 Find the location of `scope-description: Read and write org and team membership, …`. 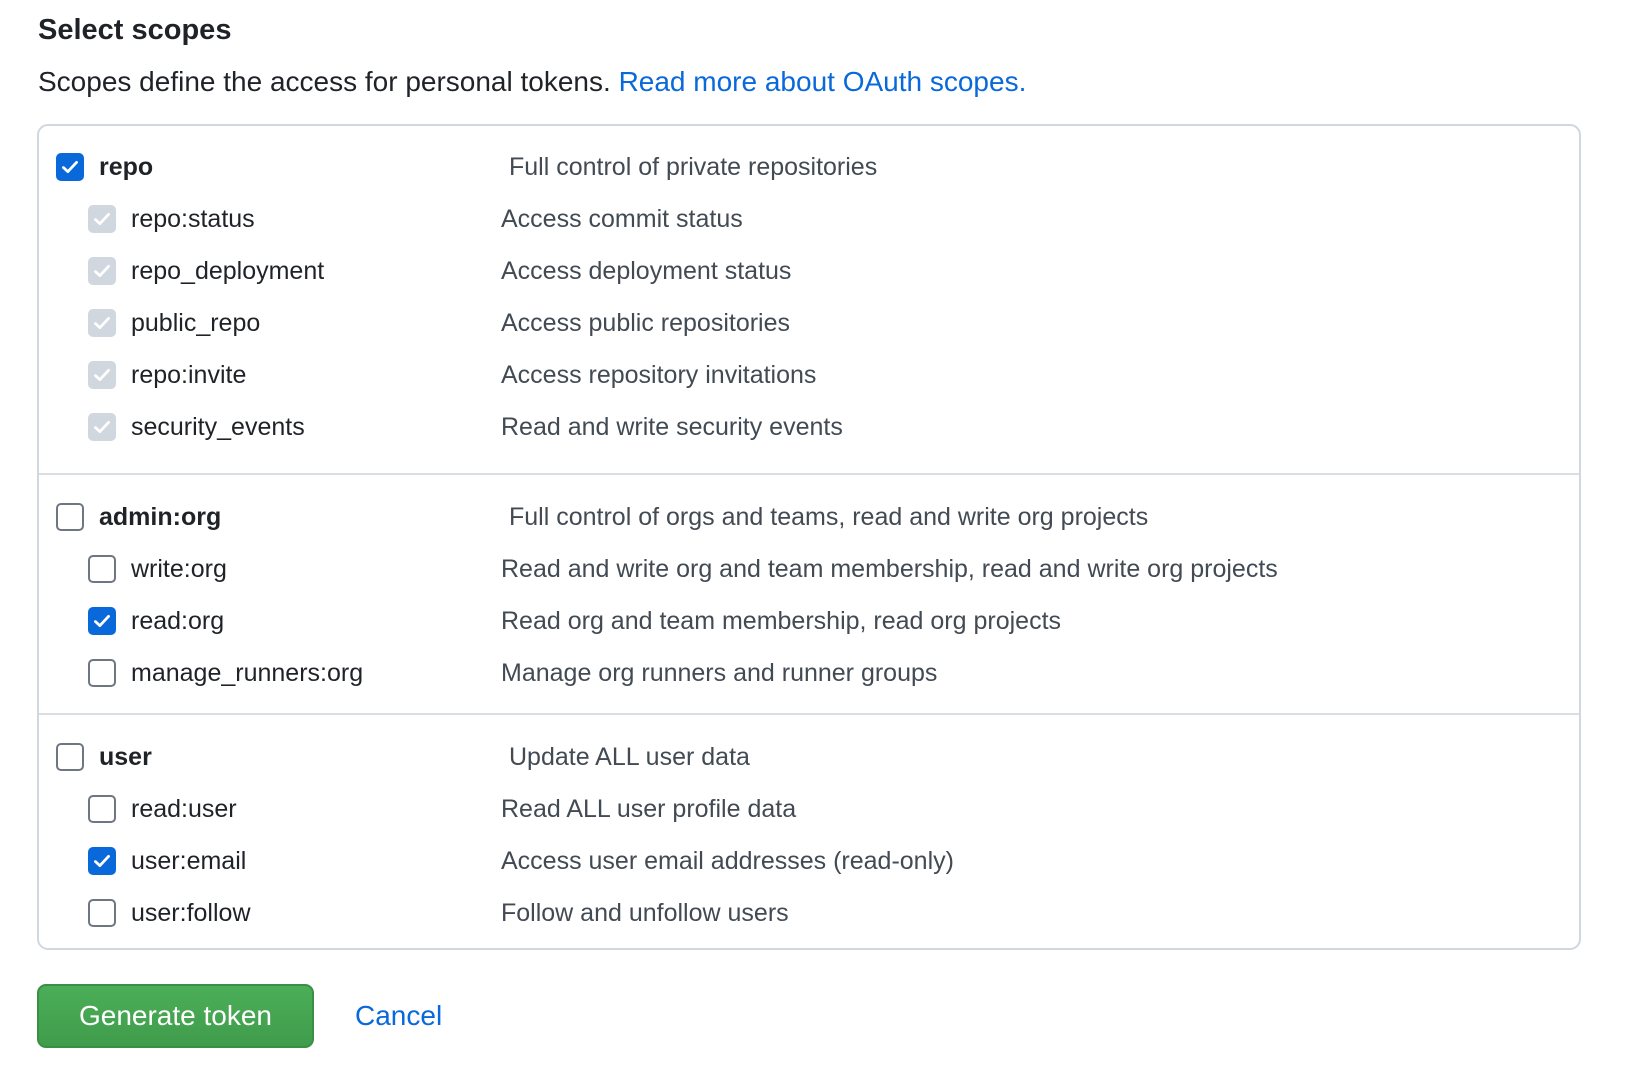

scope-description: Read and write org and team membership, … is located at coordinates (889, 569).